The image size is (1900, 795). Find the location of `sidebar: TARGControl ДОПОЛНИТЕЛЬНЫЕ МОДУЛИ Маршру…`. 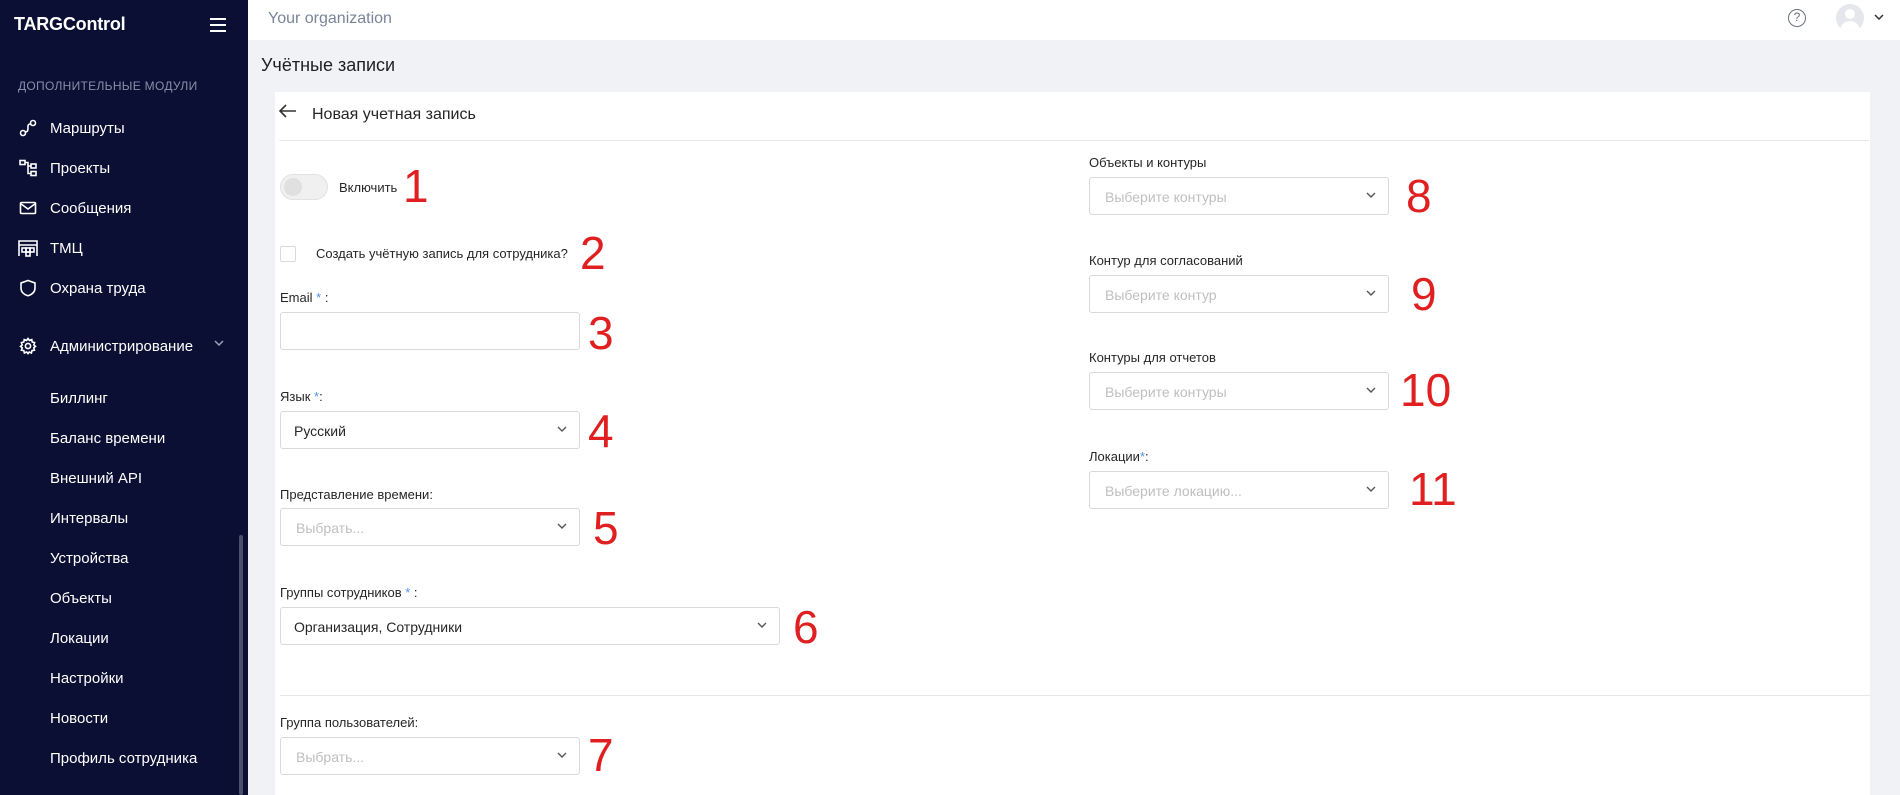

sidebar: TARGControl ДОПОЛНИТЕЛЬНЫЕ МОДУЛИ Маршру… is located at coordinates (124, 397).